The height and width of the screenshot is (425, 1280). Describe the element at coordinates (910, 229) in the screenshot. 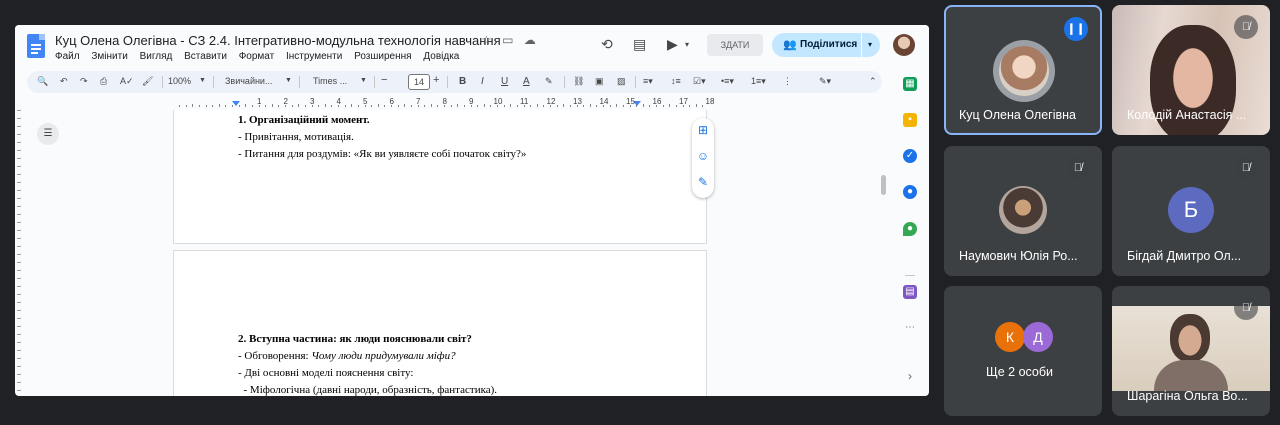

I see `maps-icon: ●` at that location.